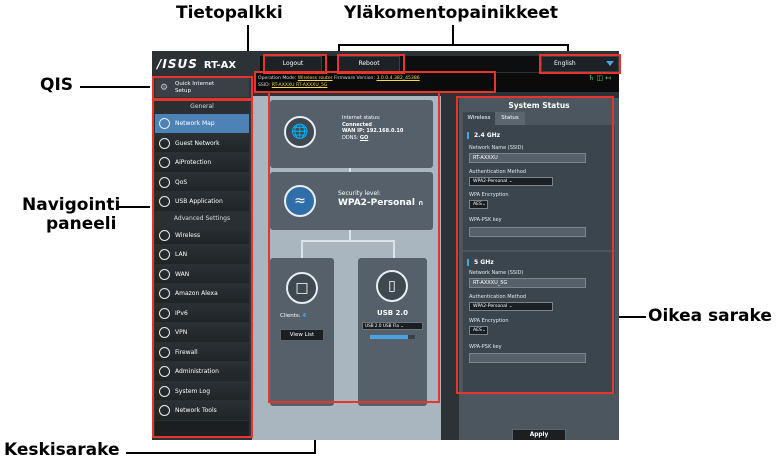 This screenshot has width=778, height=462. Describe the element at coordinates (293, 64) in the screenshot. I see `logout-button: Logout` at that location.